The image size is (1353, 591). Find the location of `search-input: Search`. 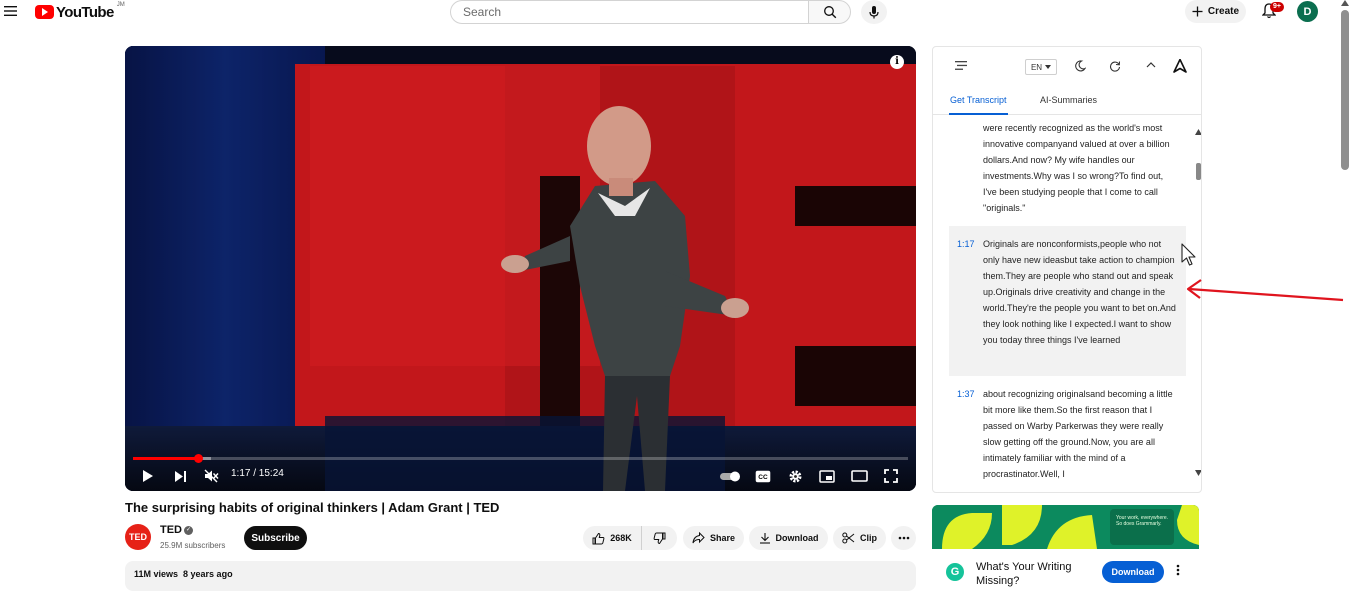

search-input: Search is located at coordinates (629, 12).